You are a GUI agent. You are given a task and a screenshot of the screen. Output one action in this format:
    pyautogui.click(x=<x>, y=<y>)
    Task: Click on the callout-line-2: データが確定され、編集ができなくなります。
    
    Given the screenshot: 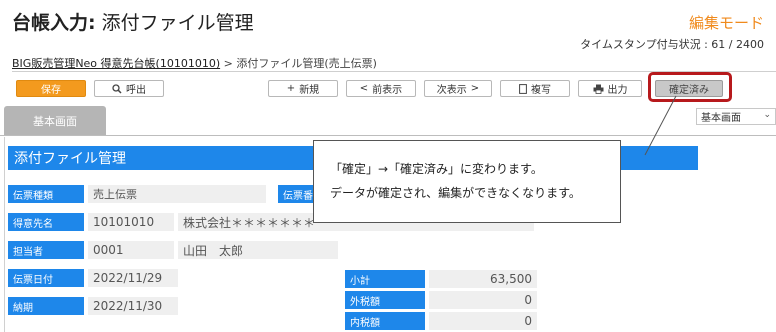 What is the action you would take?
    pyautogui.click(x=455, y=193)
    